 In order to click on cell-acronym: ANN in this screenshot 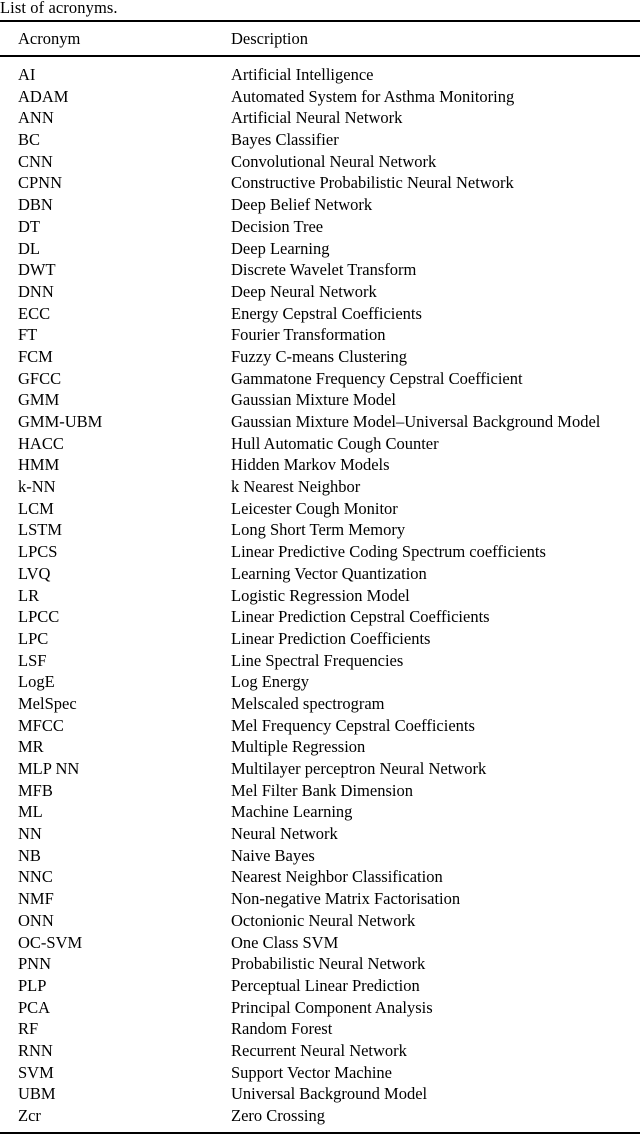, I will do `click(36, 118)`.